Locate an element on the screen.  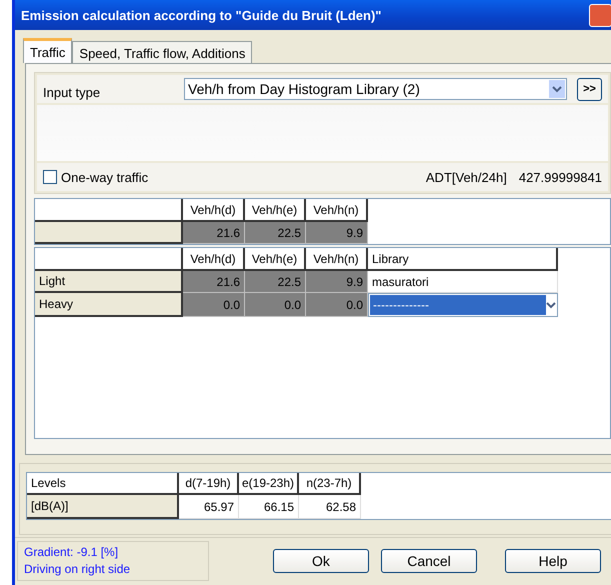
dialog-button: Help is located at coordinates (553, 561).